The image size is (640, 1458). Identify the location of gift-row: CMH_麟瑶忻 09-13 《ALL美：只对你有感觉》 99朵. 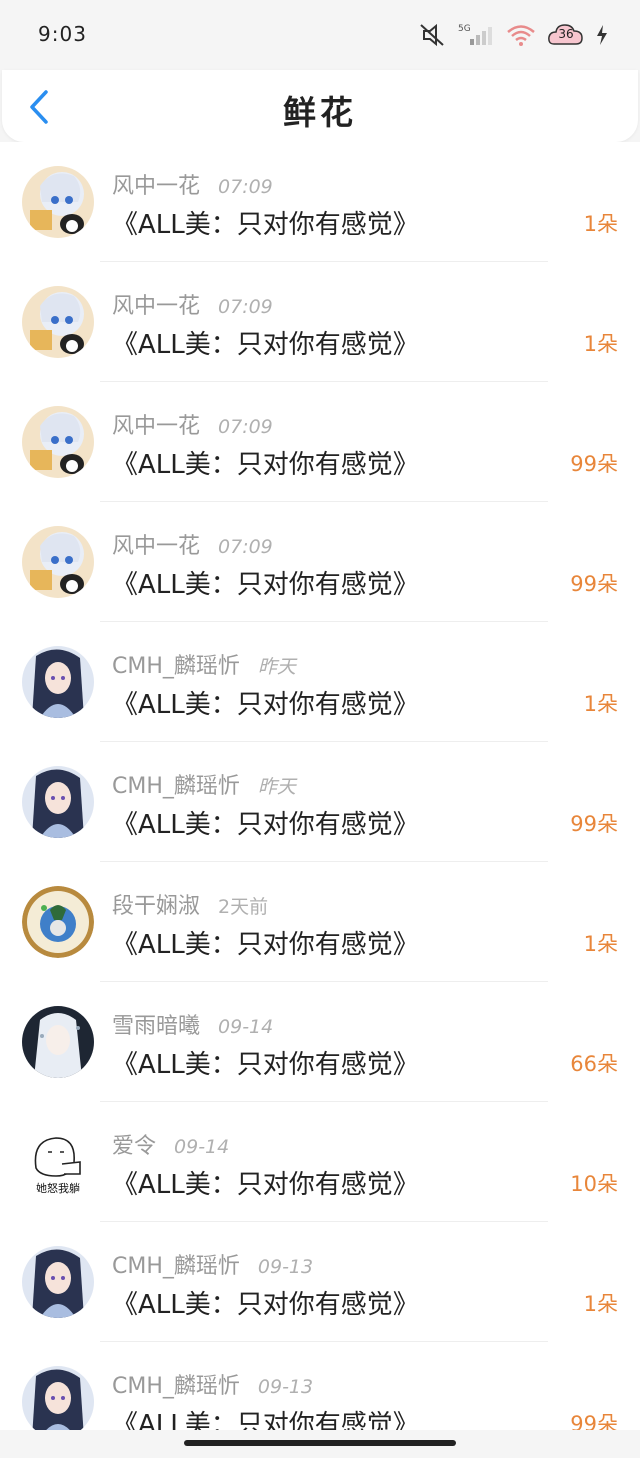
(320, 1386).